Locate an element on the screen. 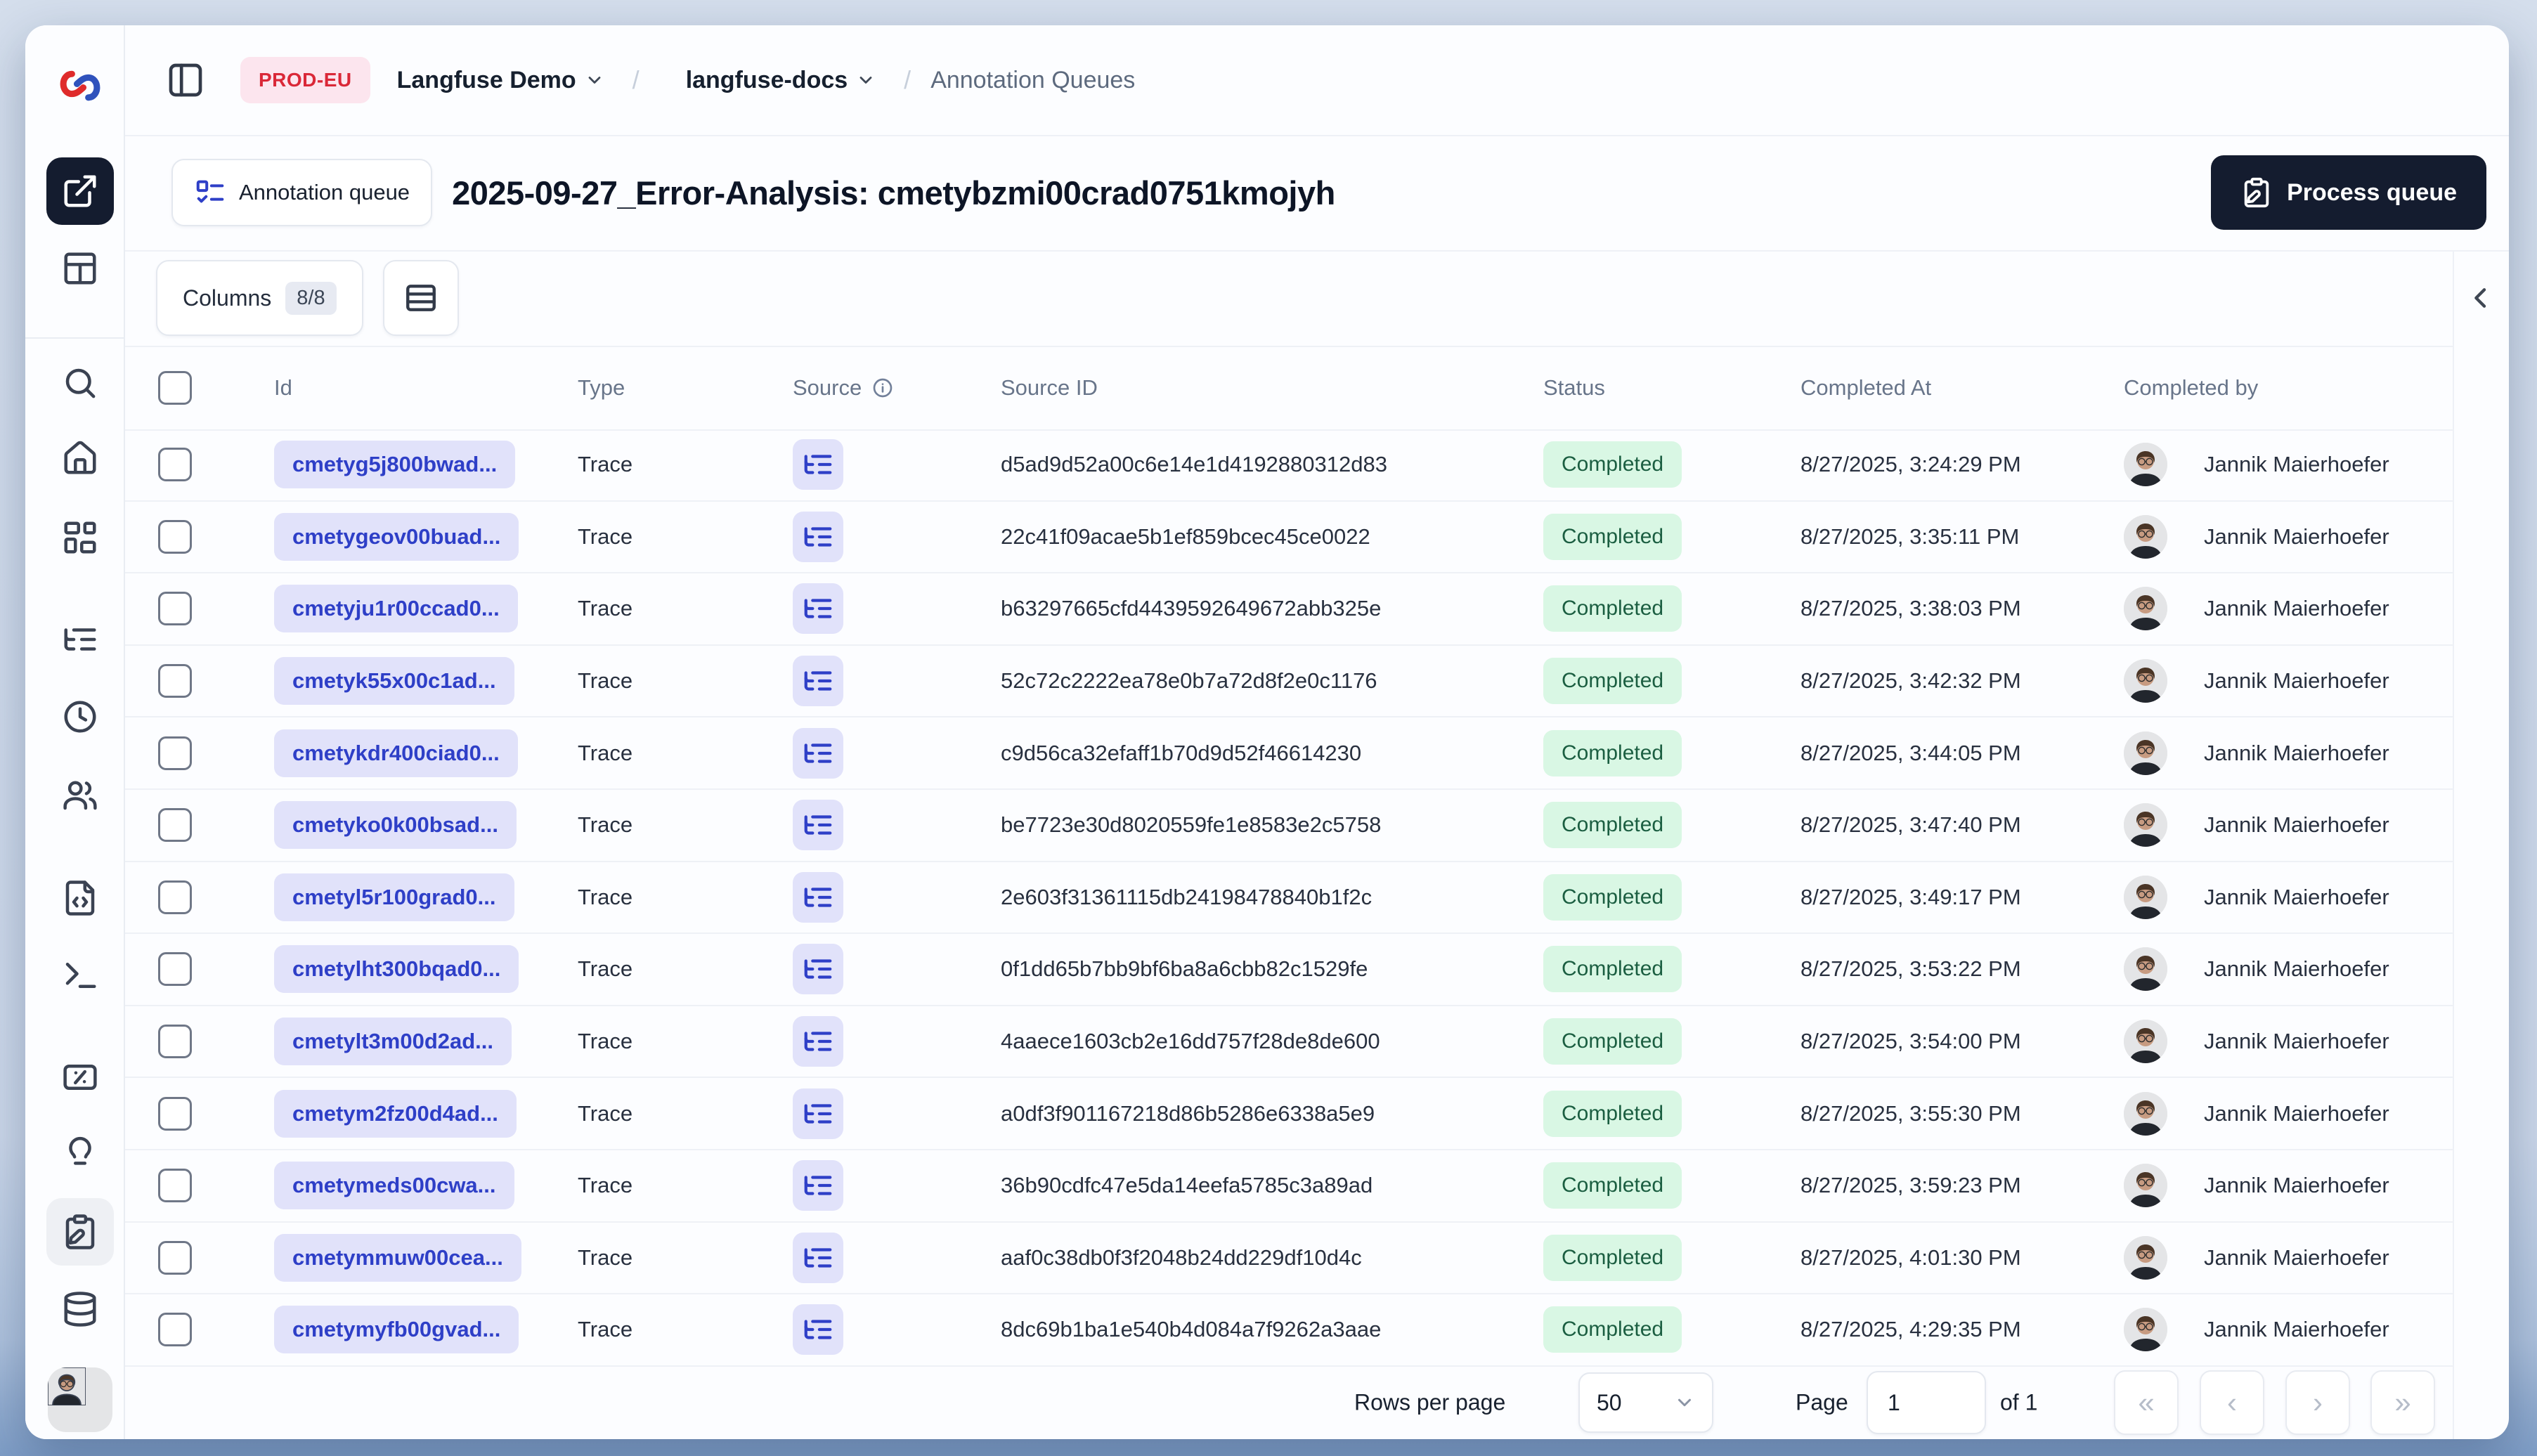  evaluation-percent-icon is located at coordinates (80, 1078).